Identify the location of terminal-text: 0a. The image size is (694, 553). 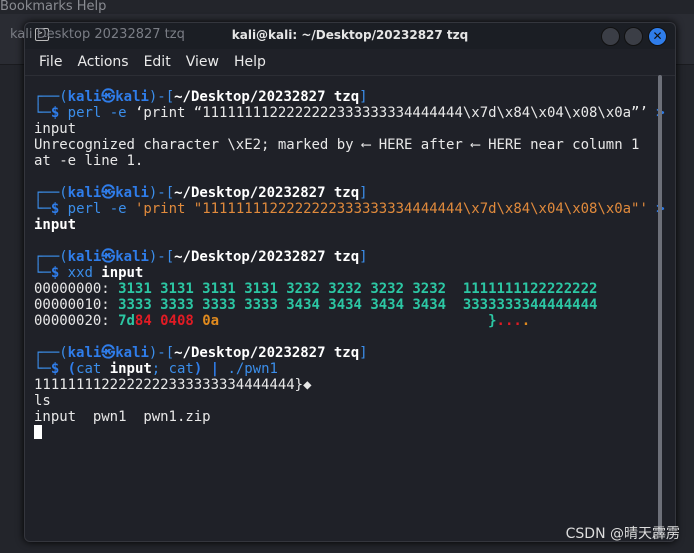
(211, 321).